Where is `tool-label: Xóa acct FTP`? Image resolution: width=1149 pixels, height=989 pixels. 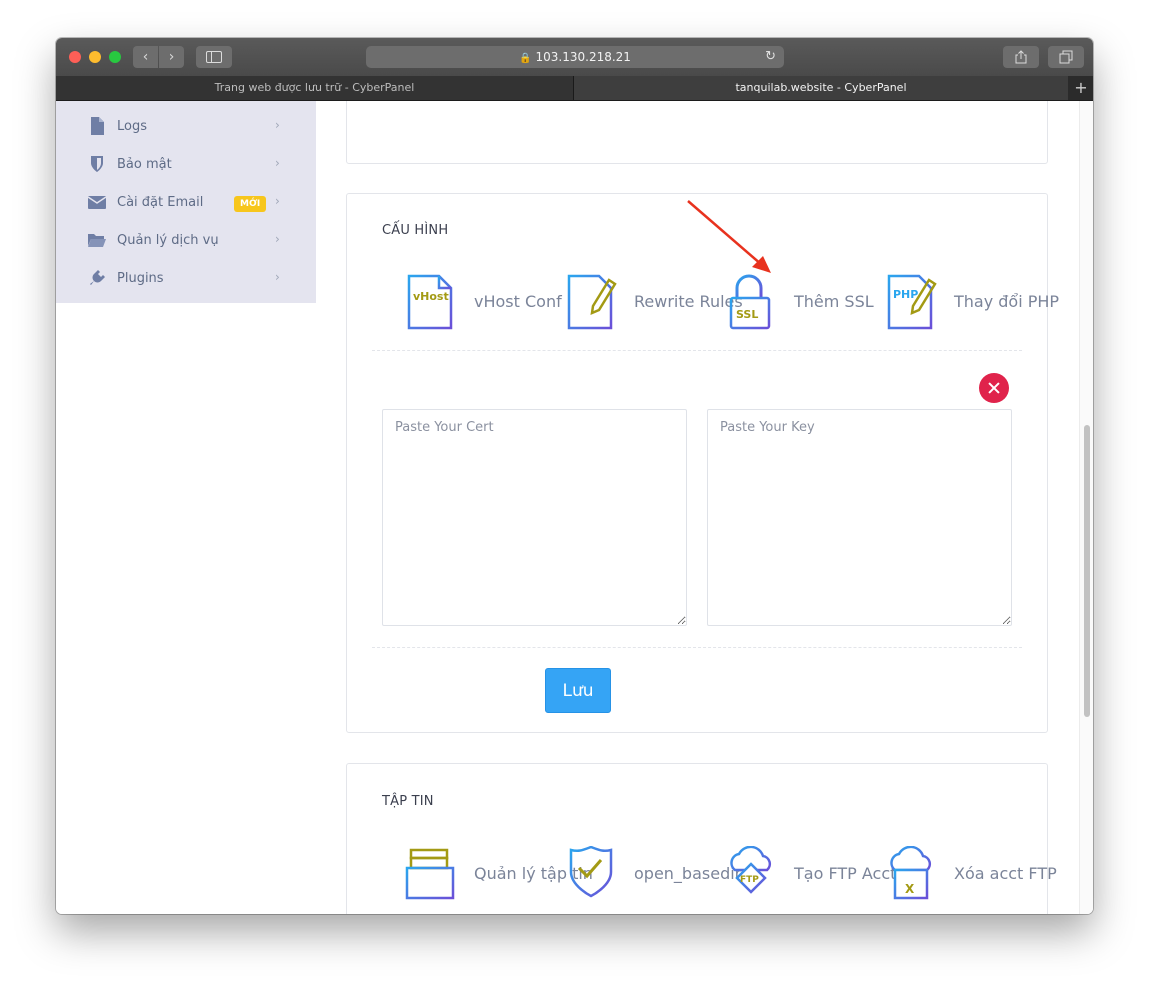
tool-label: Xóa acct FTP is located at coordinates (1005, 873).